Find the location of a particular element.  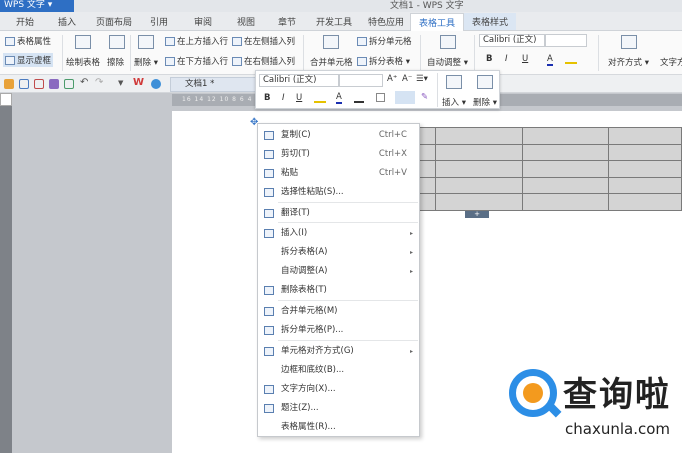

tab-page-layout: 页面布局 is located at coordinates (114, 21).